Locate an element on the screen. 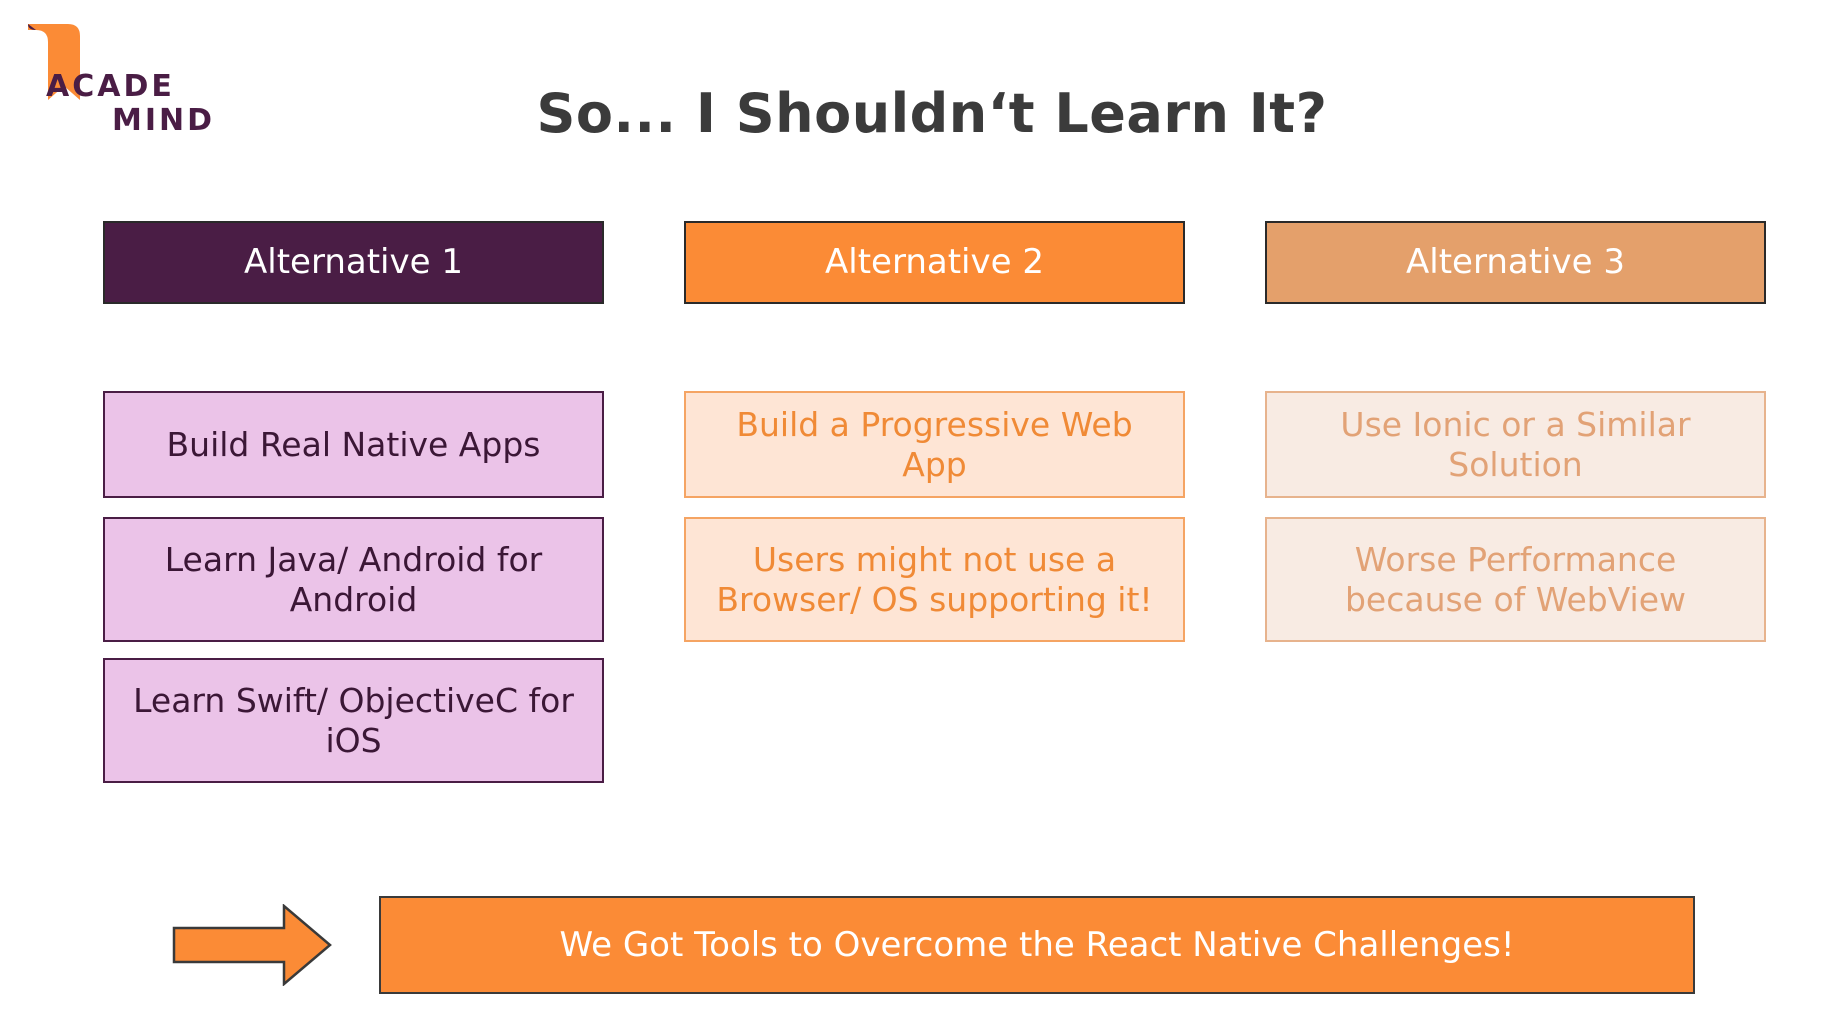  alternative-1-header: Alternative 1 is located at coordinates (353, 262).